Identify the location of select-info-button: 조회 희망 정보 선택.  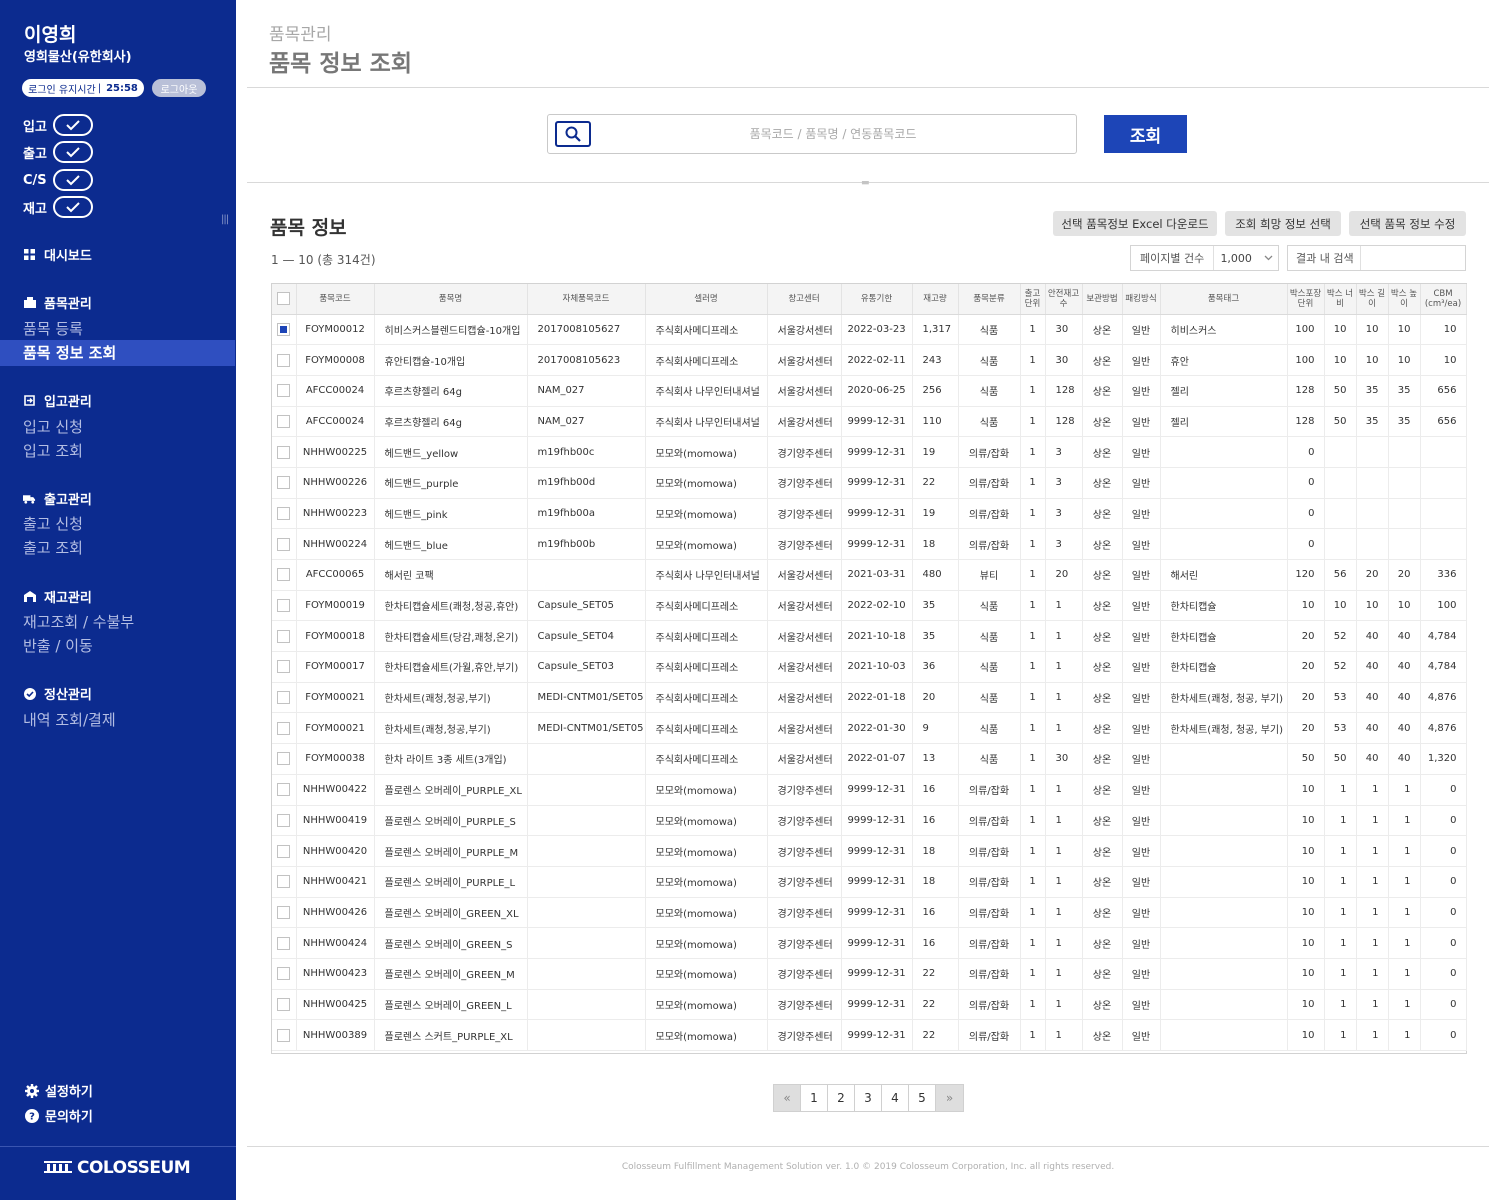
(1283, 223).